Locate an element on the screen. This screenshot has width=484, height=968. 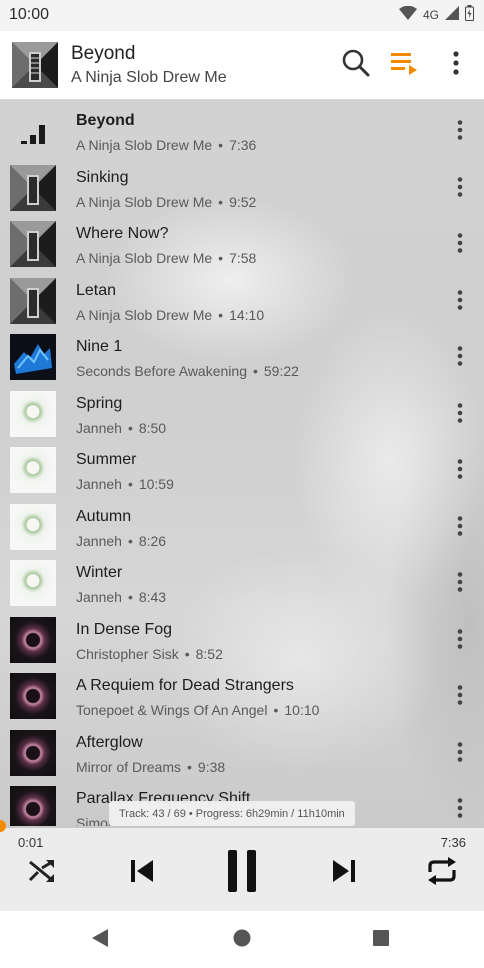
track-title: Nine 1 is located at coordinates (99, 346).